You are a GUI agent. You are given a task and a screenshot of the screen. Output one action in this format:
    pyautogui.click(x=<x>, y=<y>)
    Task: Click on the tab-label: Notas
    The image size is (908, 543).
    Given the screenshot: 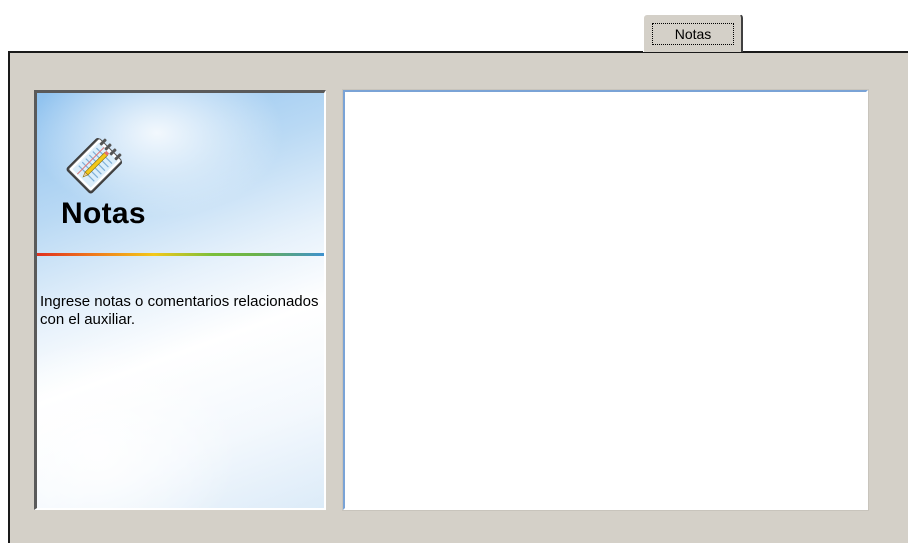 What is the action you would take?
    pyautogui.click(x=693, y=34)
    